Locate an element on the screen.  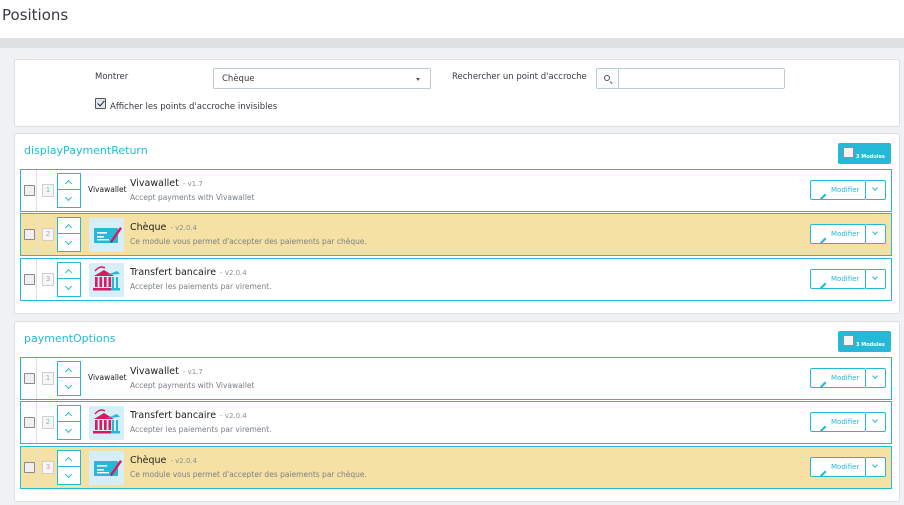
module-name: Vivawallet - v1.7 is located at coordinates (166, 371).